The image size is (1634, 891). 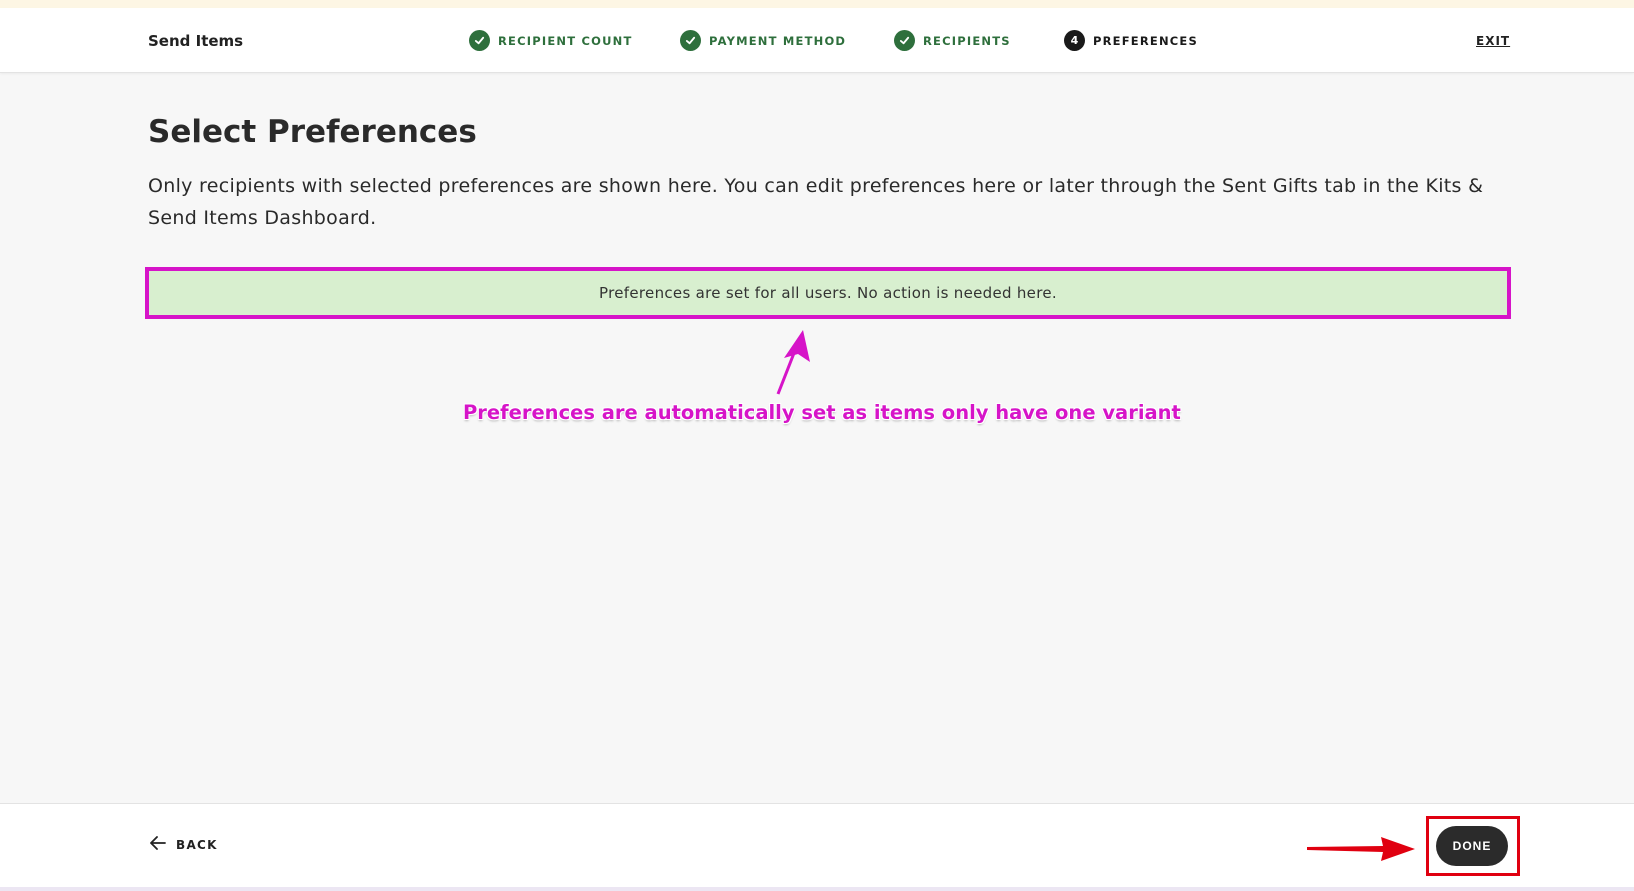 What do you see at coordinates (1074, 40) in the screenshot?
I see `step-number-badge: 4` at bounding box center [1074, 40].